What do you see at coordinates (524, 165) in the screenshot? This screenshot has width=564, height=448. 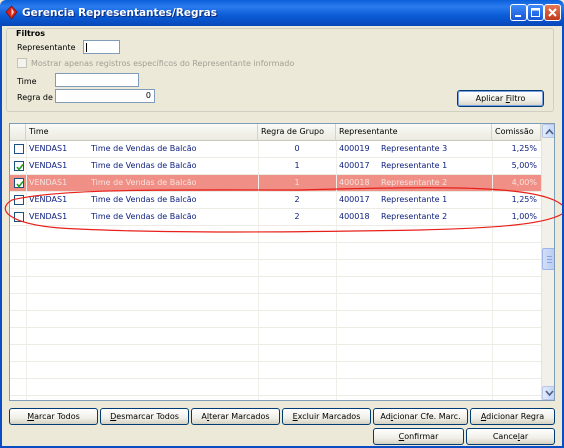 I see `cell-comissao: 5,00%` at bounding box center [524, 165].